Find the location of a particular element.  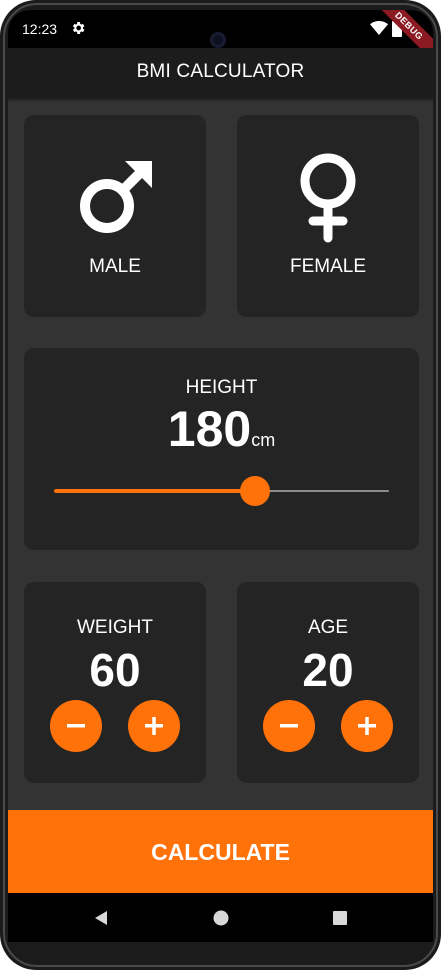

height-label: HEIGHT is located at coordinates (221, 387).